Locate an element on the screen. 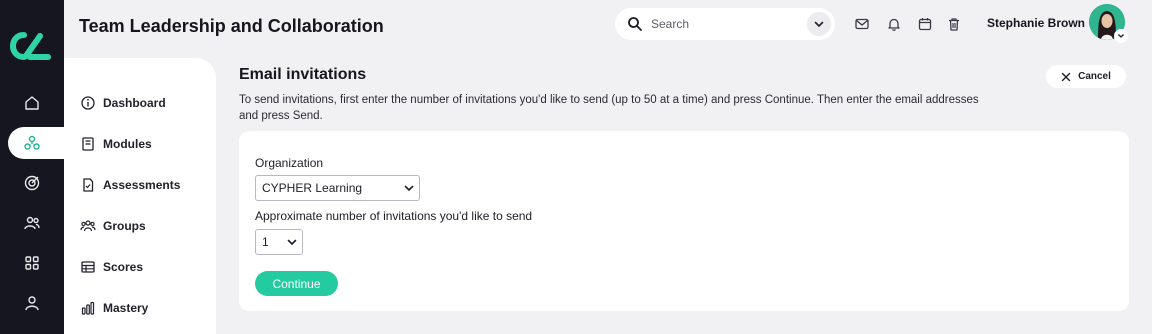 Image resolution: width=1152 pixels, height=334 pixels. sidebar-item-dashboard: Dashboard is located at coordinates (123, 103).